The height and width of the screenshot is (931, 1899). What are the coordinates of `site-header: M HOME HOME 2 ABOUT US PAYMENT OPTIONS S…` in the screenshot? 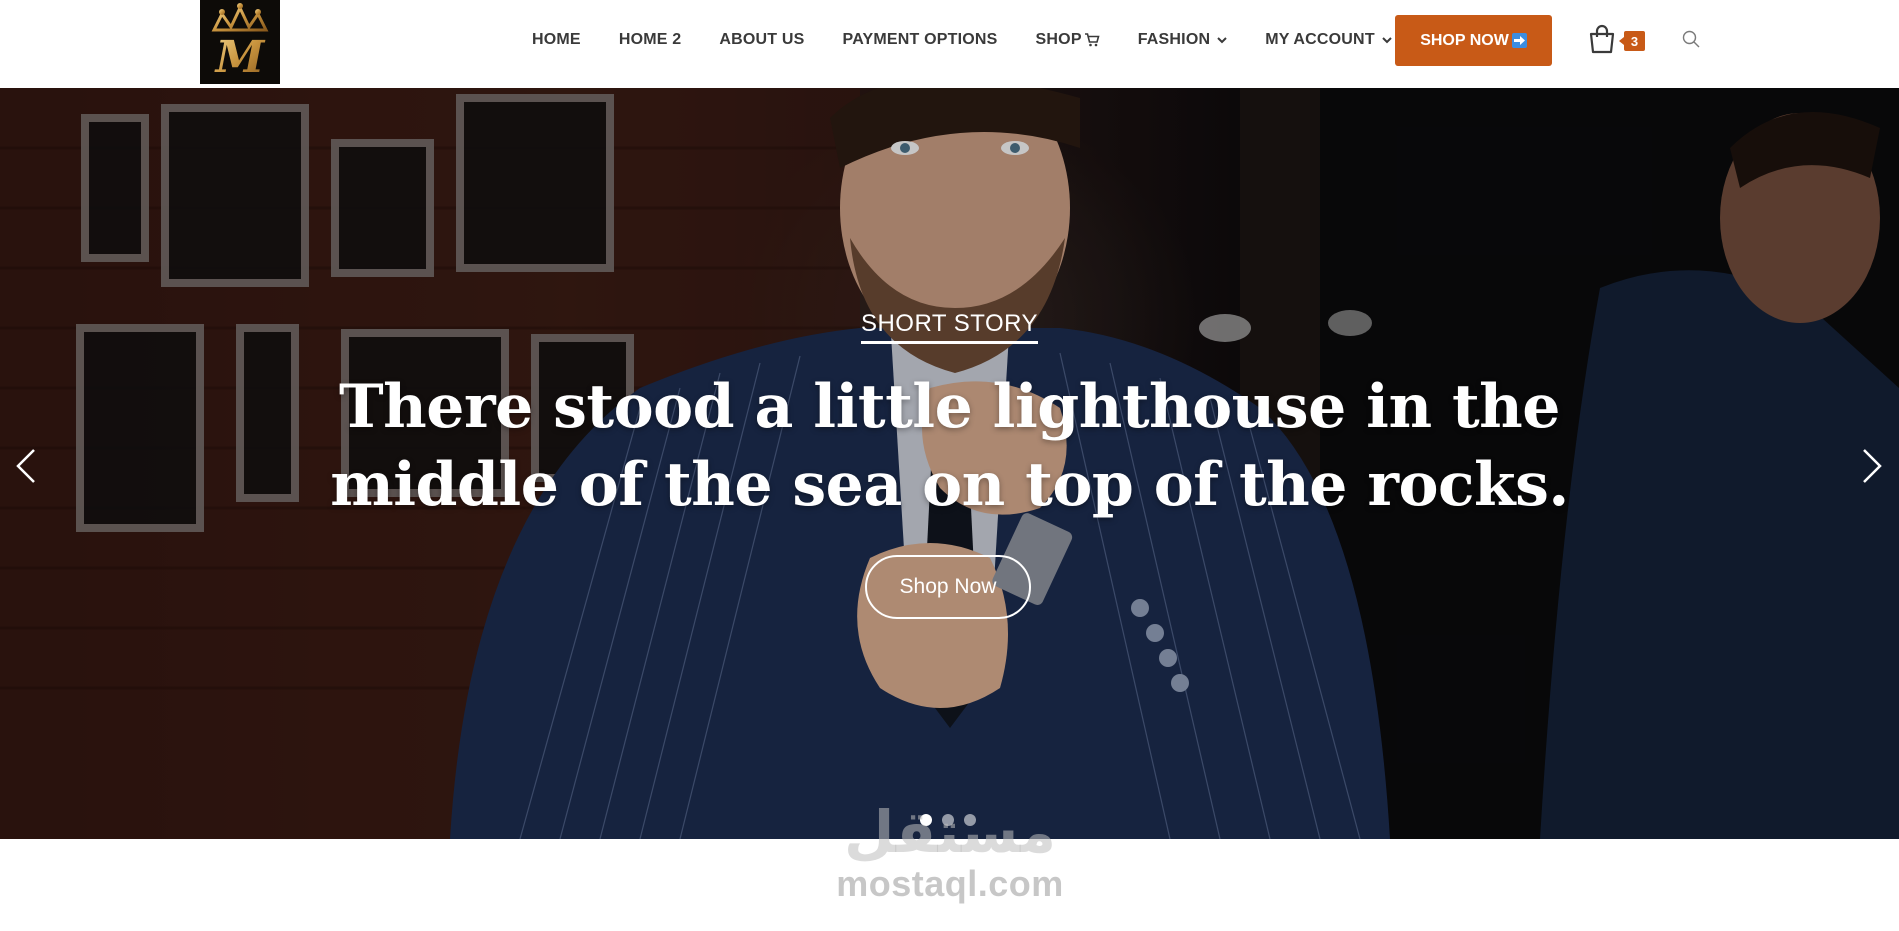 It's located at (949, 44).